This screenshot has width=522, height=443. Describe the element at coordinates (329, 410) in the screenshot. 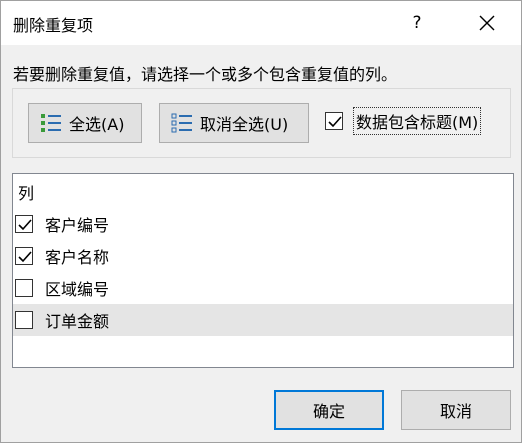

I see `ok-button: 确定` at that location.